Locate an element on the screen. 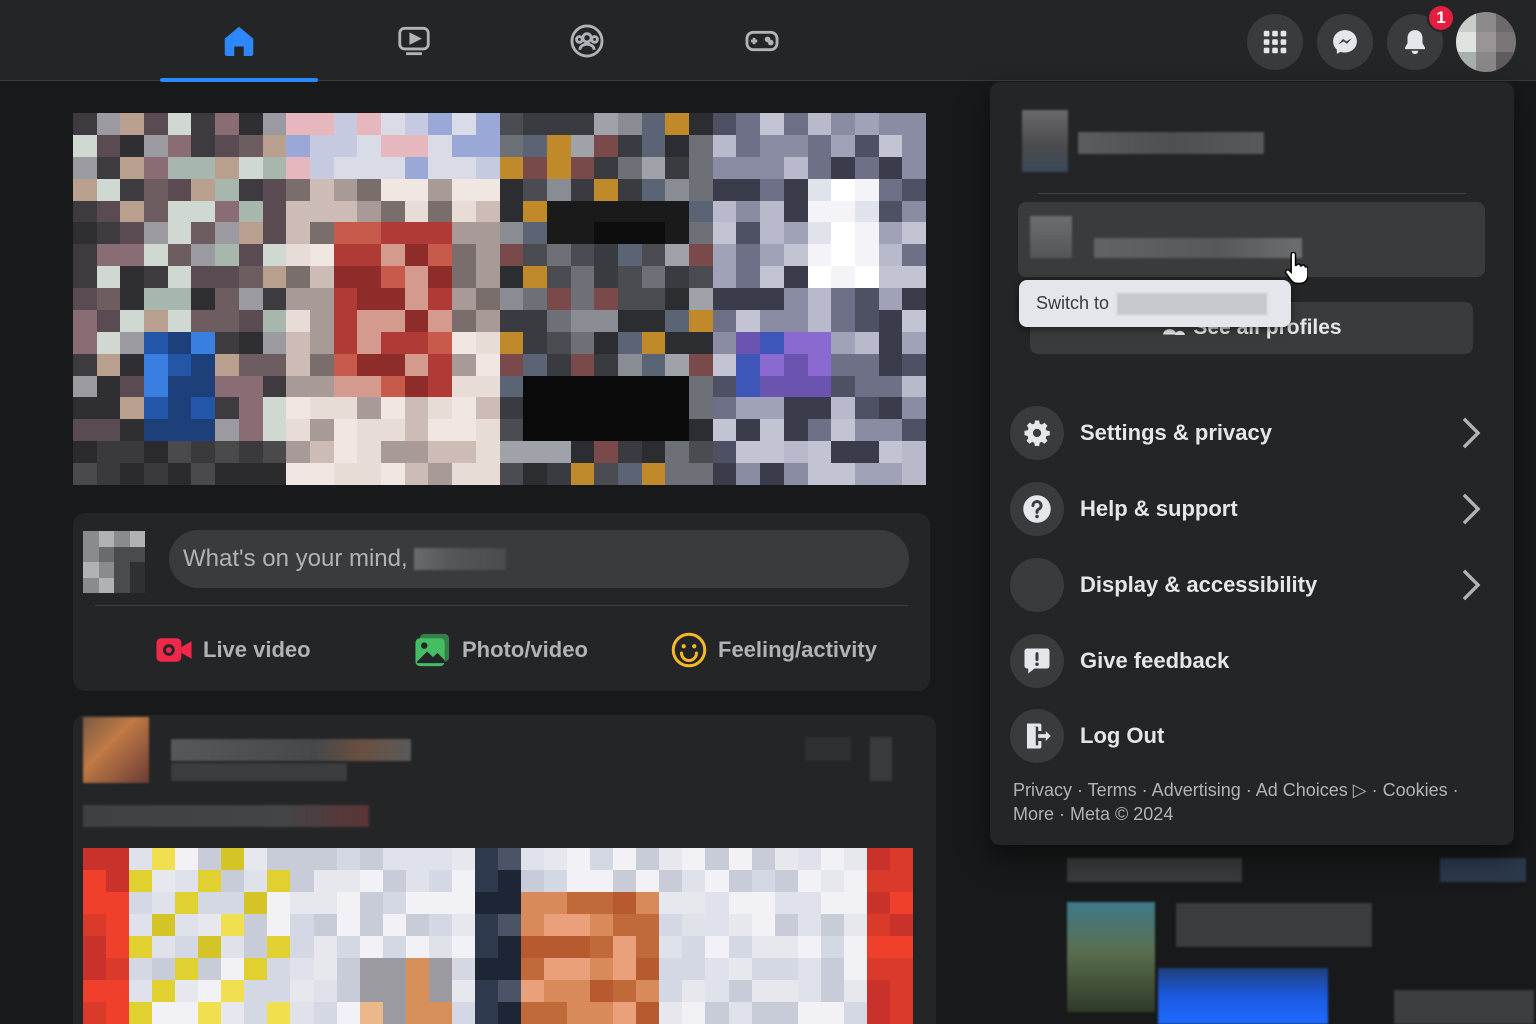  home-icon is located at coordinates (239, 41).